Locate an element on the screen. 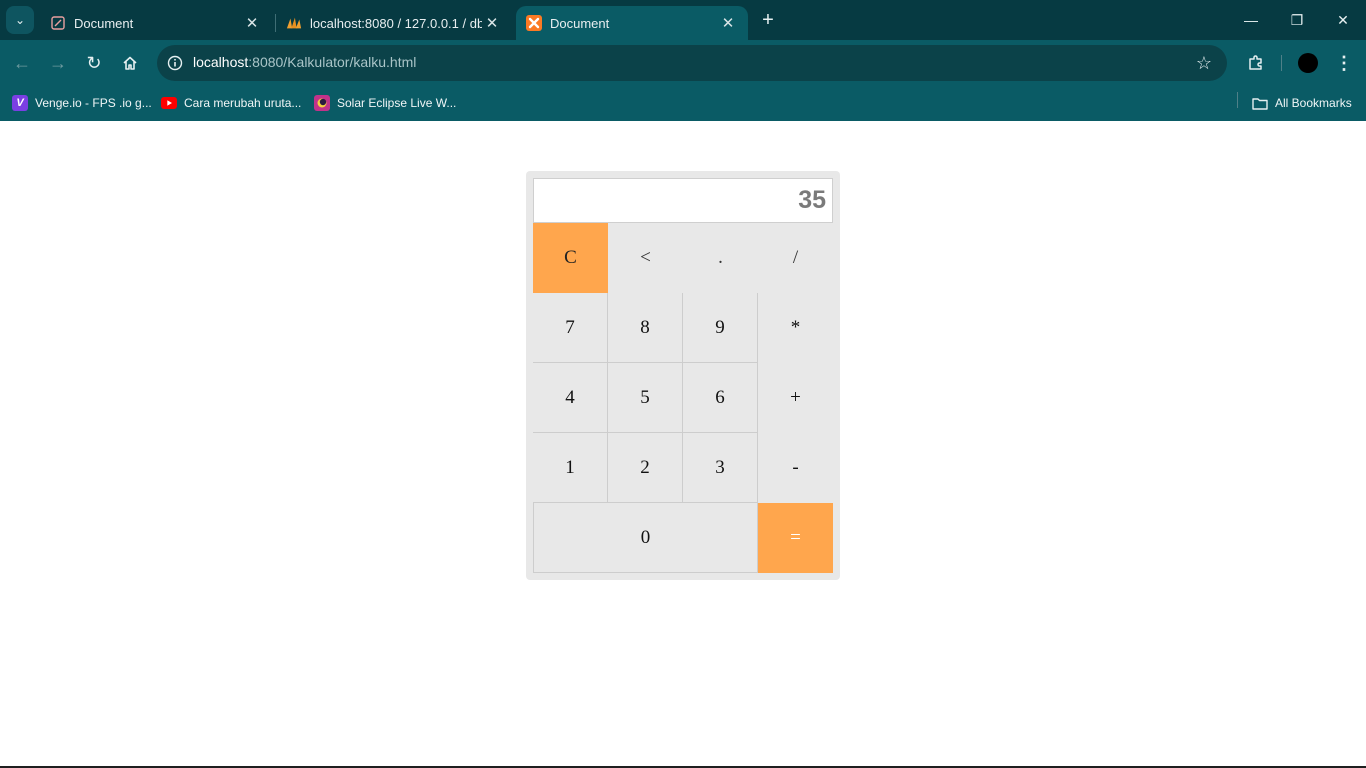  reload-icon: ↻ is located at coordinates (94, 62).